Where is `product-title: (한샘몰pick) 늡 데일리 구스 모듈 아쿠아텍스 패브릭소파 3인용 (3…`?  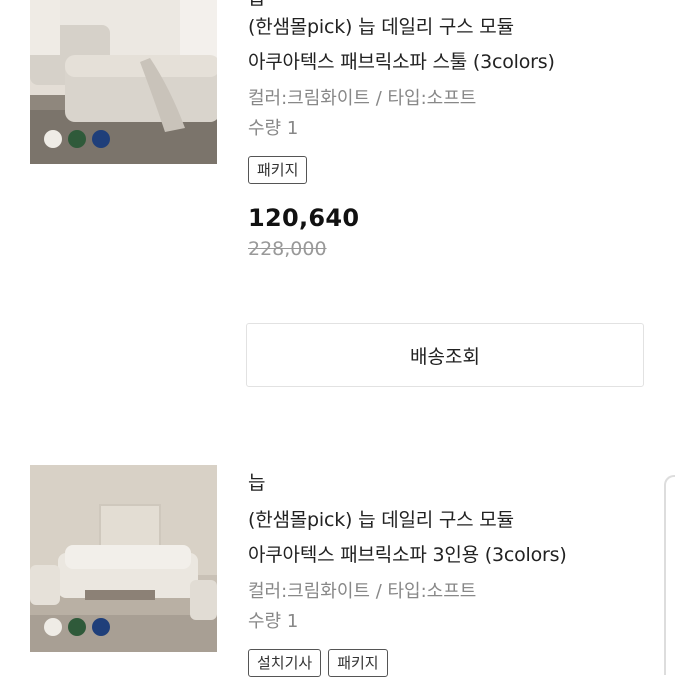 product-title: (한샘몰pick) 늡 데일리 구스 모듈 아쿠아텍스 패브릭소파 3인용 (3… is located at coordinates (448, 538).